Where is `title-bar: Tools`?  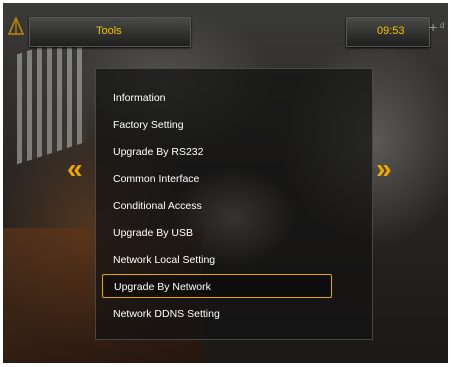
title-bar: Tools is located at coordinates (110, 32).